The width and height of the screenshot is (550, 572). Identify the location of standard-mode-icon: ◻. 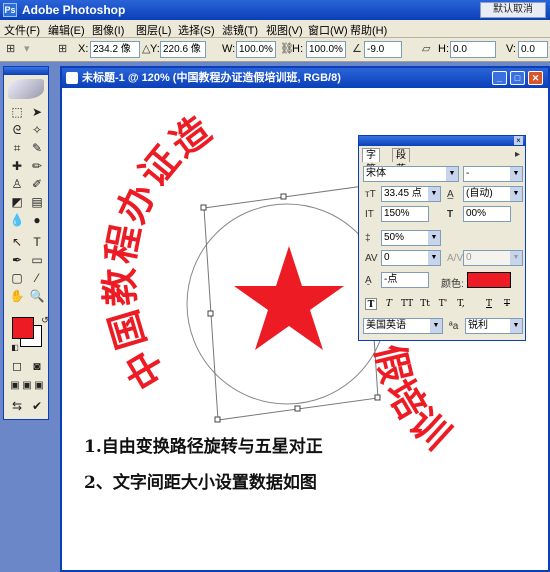
(17, 366).